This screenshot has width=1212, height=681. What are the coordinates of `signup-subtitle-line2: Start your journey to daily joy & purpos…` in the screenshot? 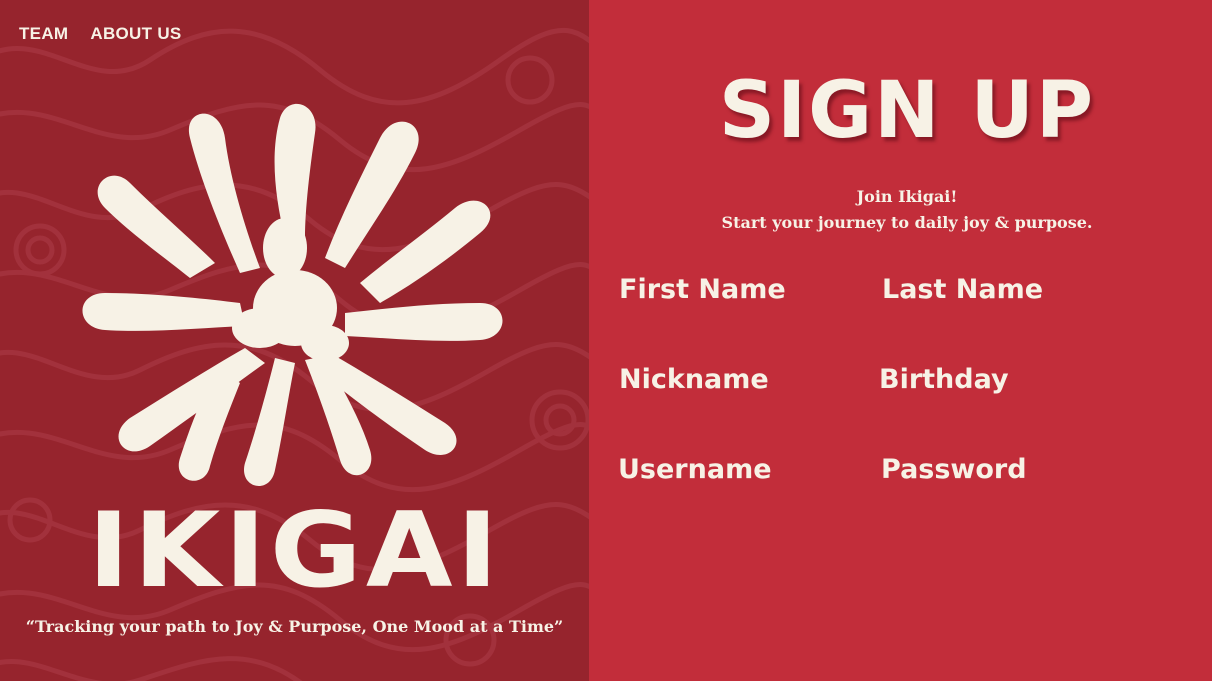 It's located at (907, 222).